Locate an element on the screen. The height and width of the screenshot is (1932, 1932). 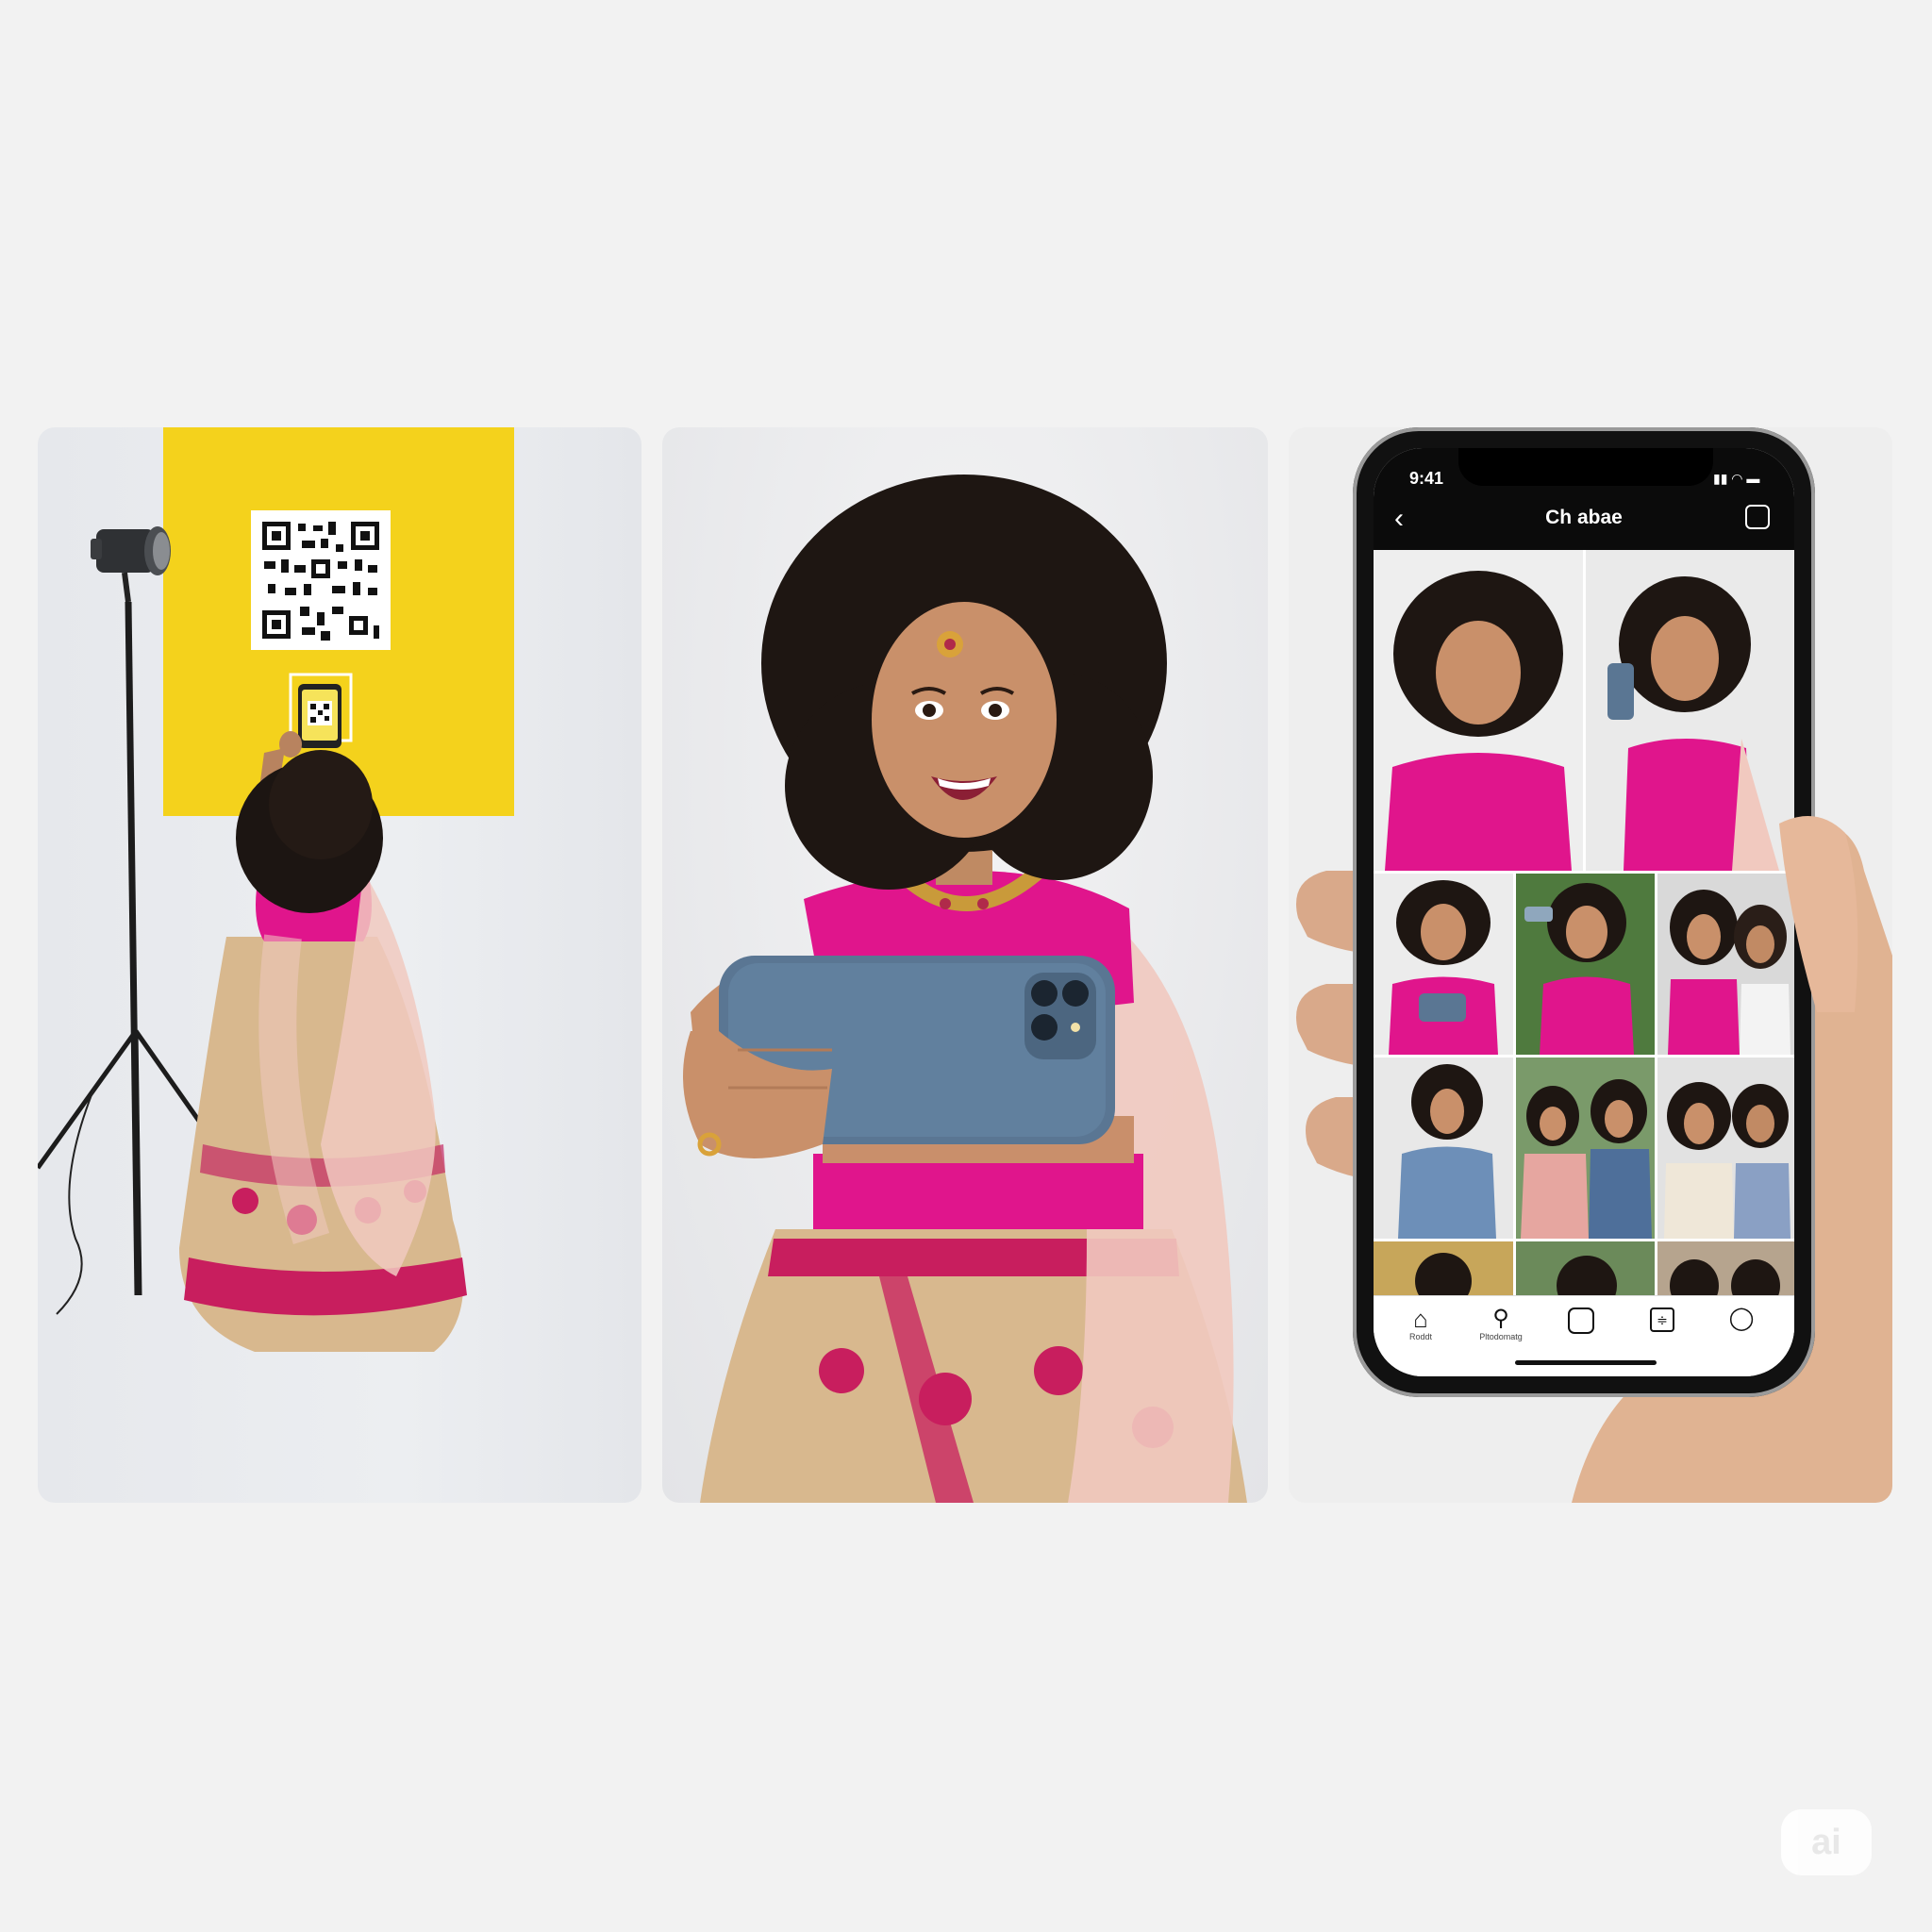
qr-code-poster is located at coordinates (321, 580).